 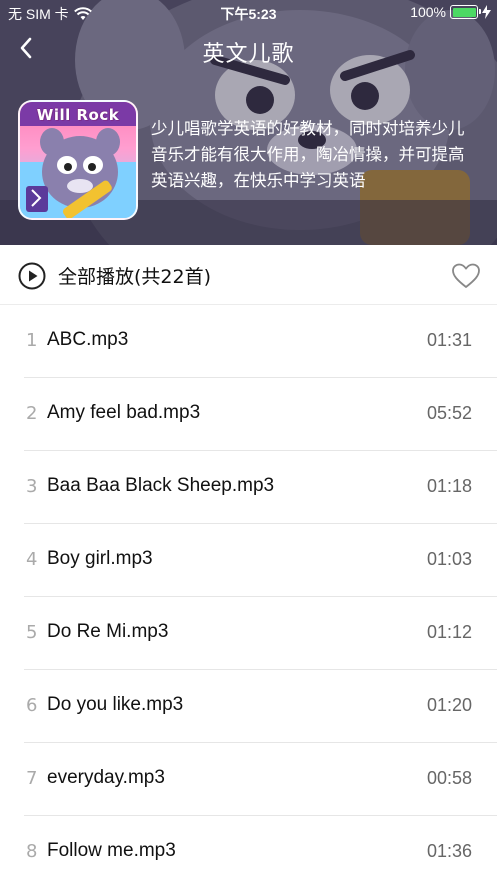 What do you see at coordinates (108, 631) in the screenshot?
I see `song-title: Do Re Mi.mp3` at bounding box center [108, 631].